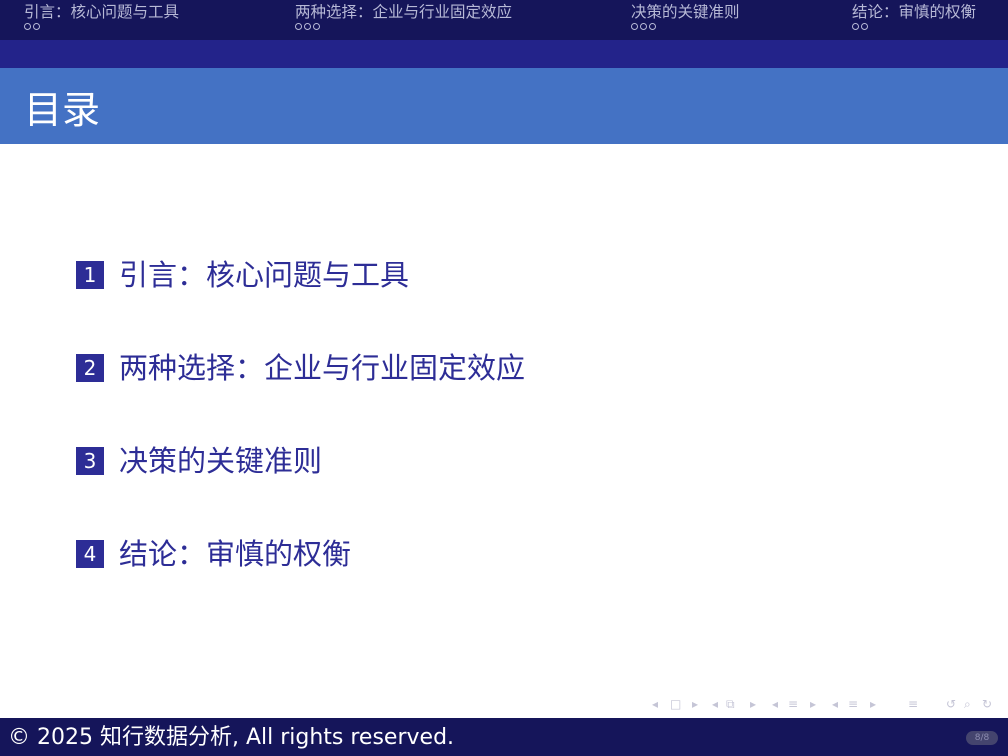 Image resolution: width=1008 pixels, height=756 pixels. What do you see at coordinates (853, 704) in the screenshot?
I see `section-icon: ≡` at bounding box center [853, 704].